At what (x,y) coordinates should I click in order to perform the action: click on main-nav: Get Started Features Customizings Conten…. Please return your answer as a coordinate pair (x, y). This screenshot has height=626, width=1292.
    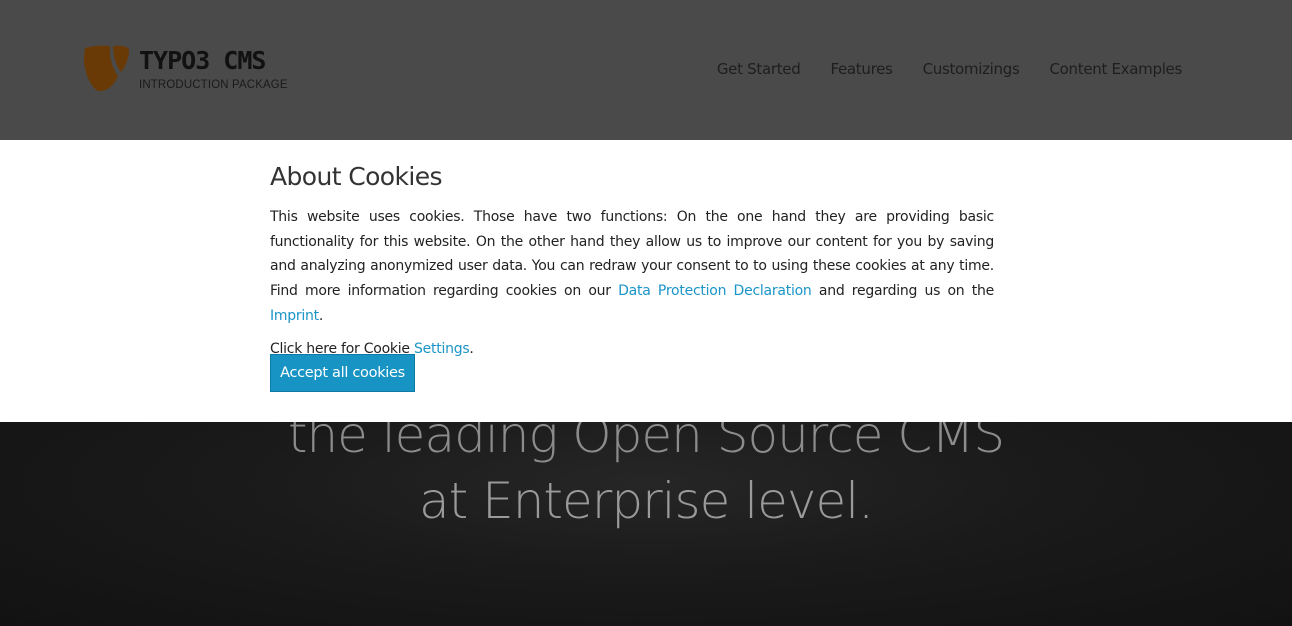
    Looking at the image, I should click on (949, 69).